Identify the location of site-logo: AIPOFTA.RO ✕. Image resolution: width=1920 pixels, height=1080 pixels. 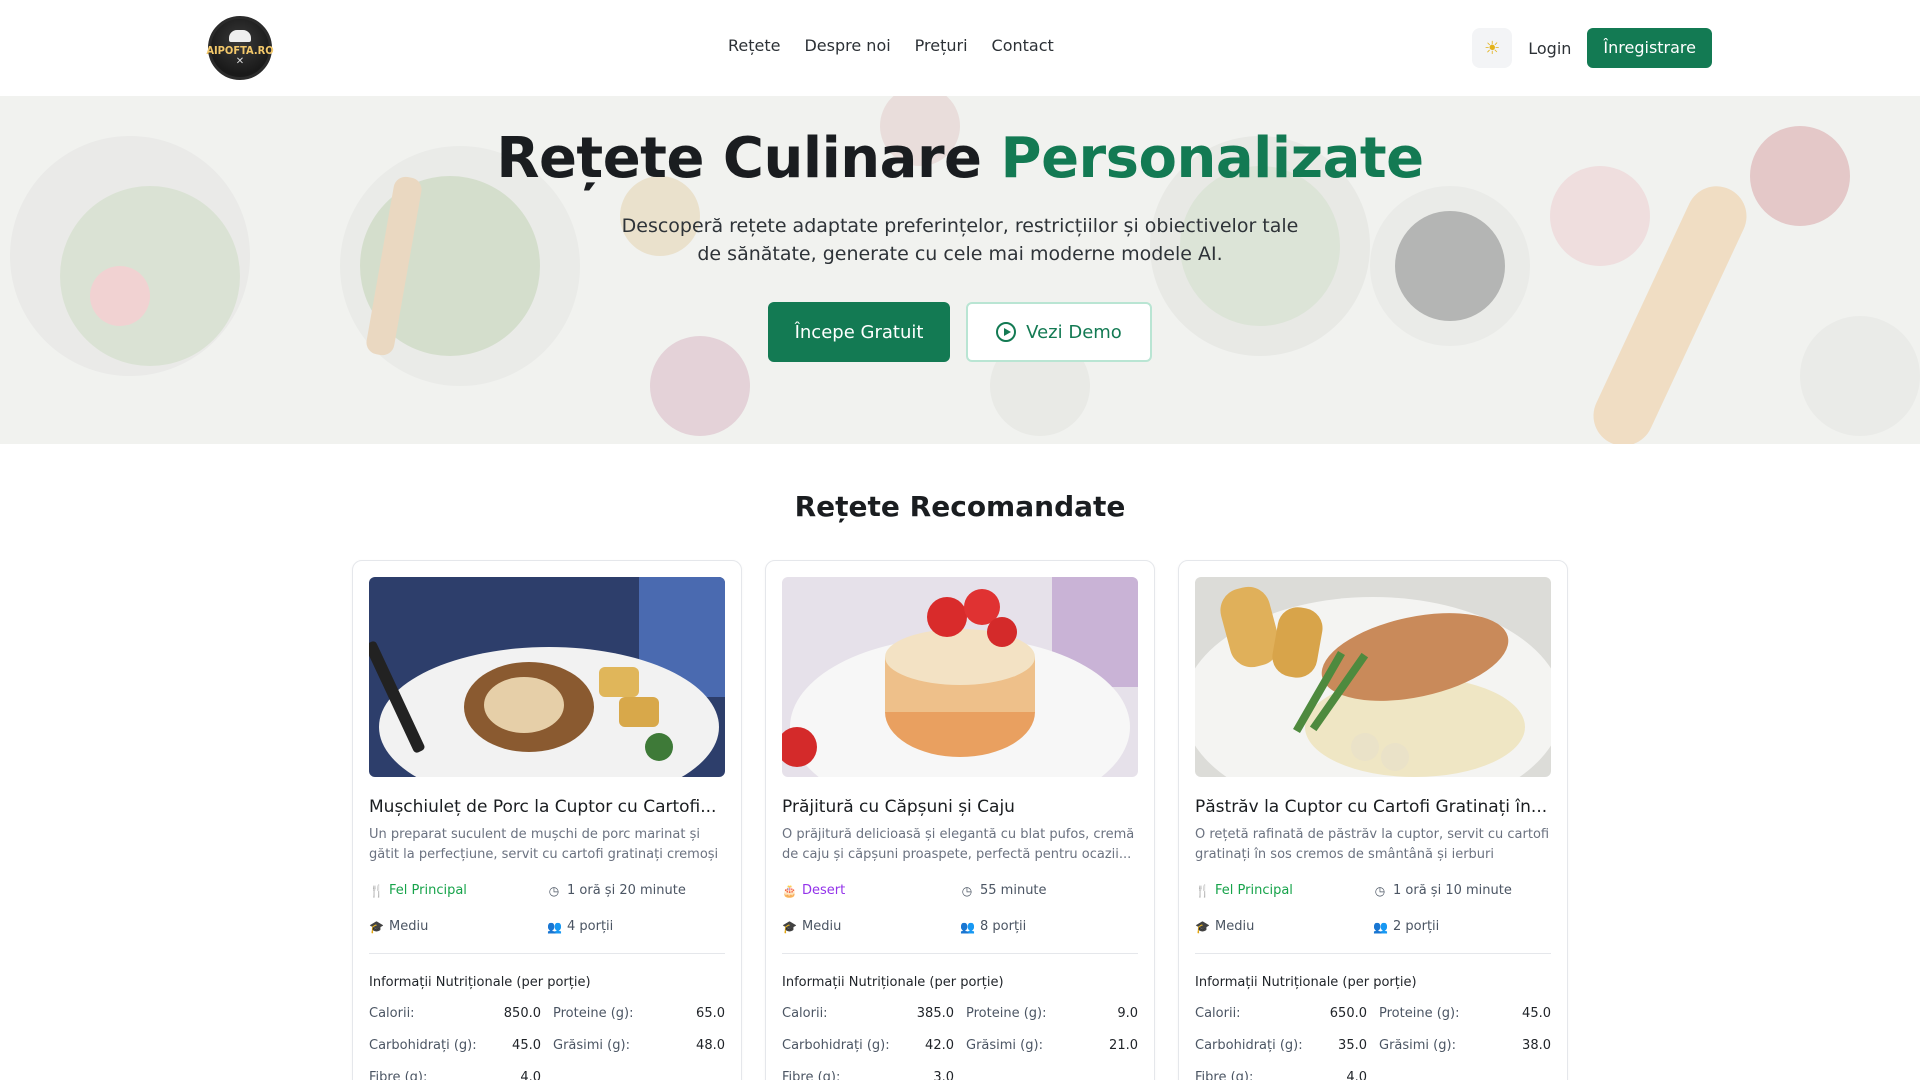
(240, 48).